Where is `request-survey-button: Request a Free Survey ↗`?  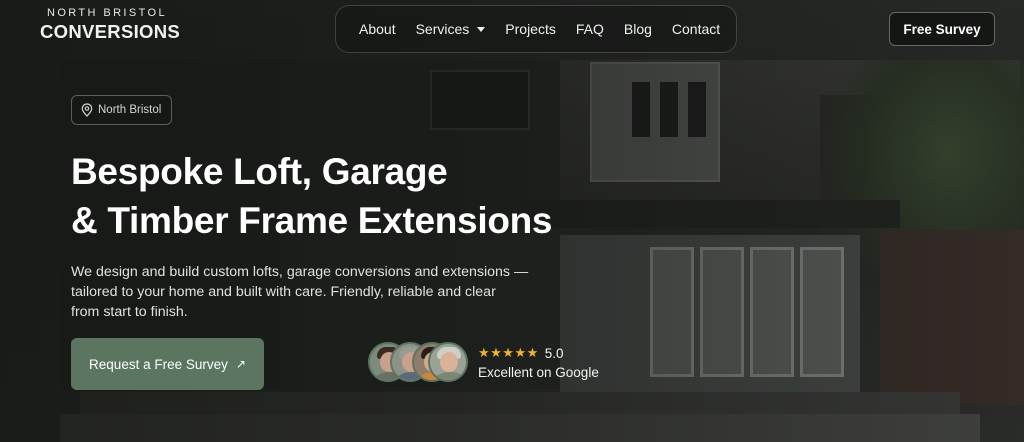
request-survey-button: Request a Free Survey ↗ is located at coordinates (167, 364).